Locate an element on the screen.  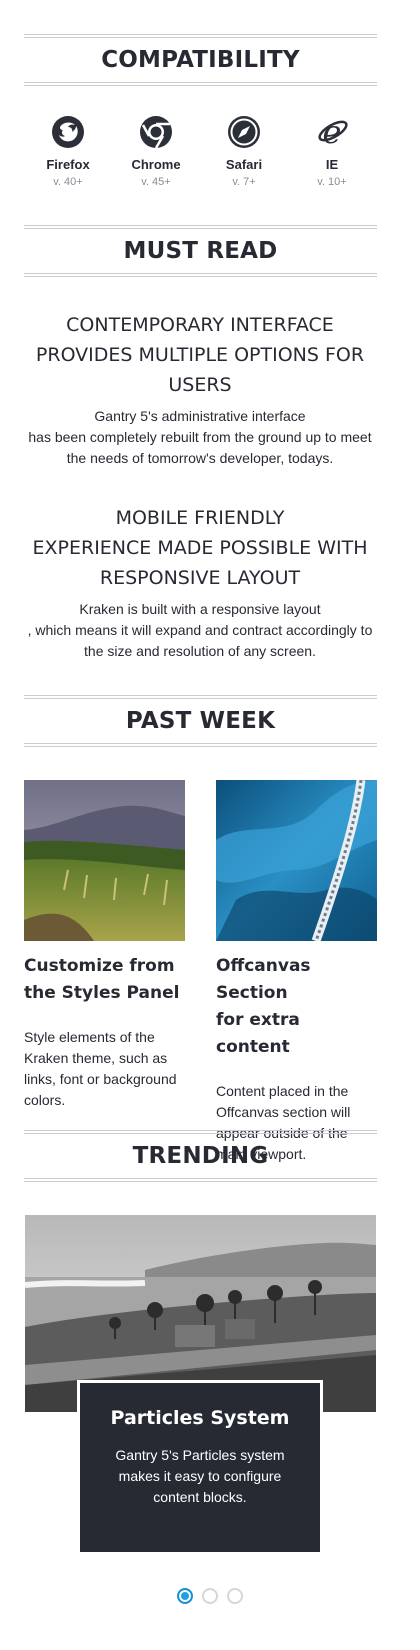
section-title: PAST WEEK is located at coordinates (200, 721).